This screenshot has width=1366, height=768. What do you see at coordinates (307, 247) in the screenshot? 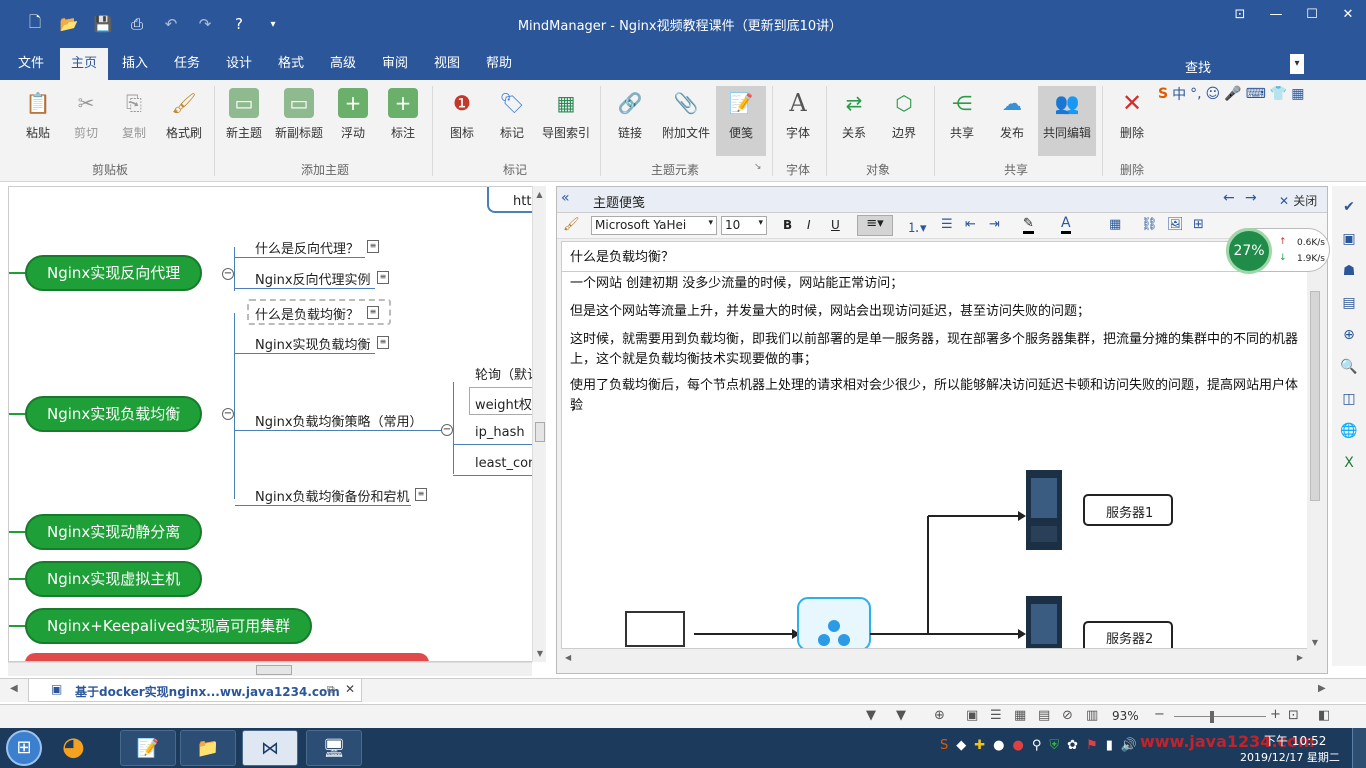
I see `subtopic-what-is-reverse-proxy: 什么是反向代理？` at bounding box center [307, 247].